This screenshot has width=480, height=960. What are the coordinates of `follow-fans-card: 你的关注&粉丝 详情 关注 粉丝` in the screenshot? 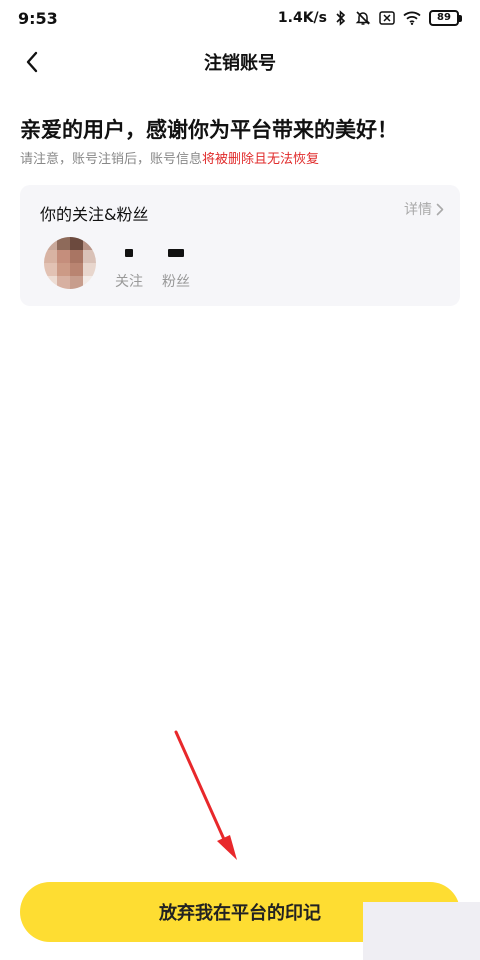 It's located at (240, 245).